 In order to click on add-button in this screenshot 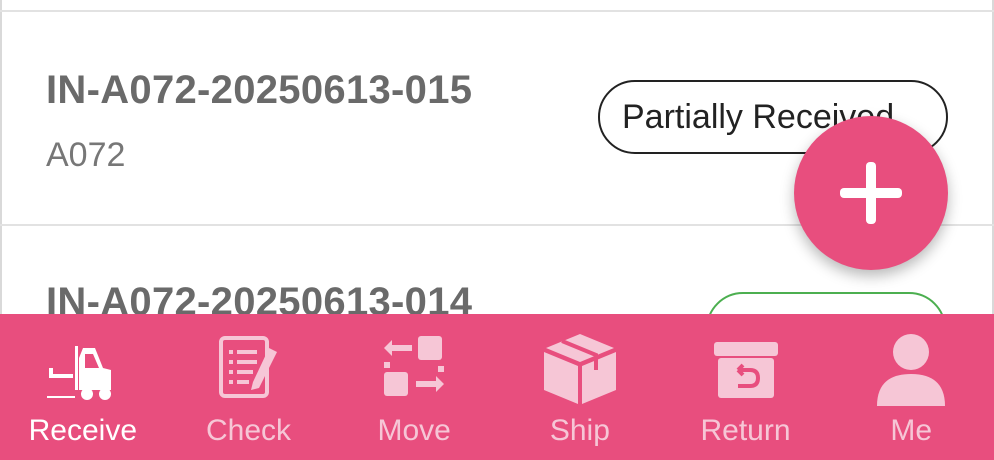, I will do `click(871, 193)`.